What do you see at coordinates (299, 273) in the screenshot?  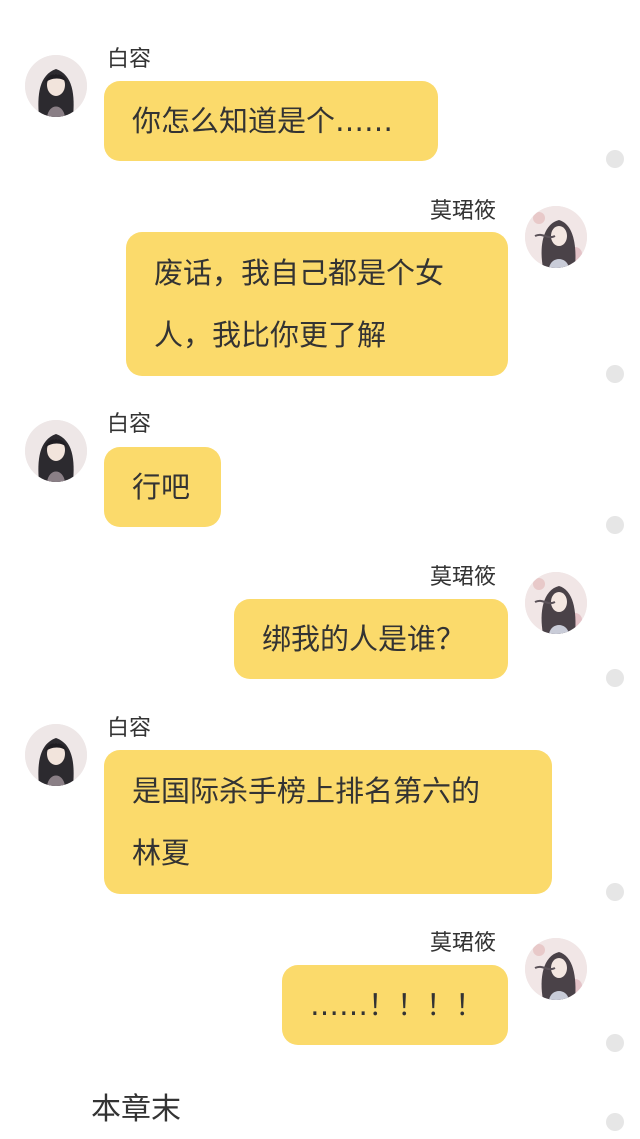 I see `message-text: 废话，我自己都是个女` at bounding box center [299, 273].